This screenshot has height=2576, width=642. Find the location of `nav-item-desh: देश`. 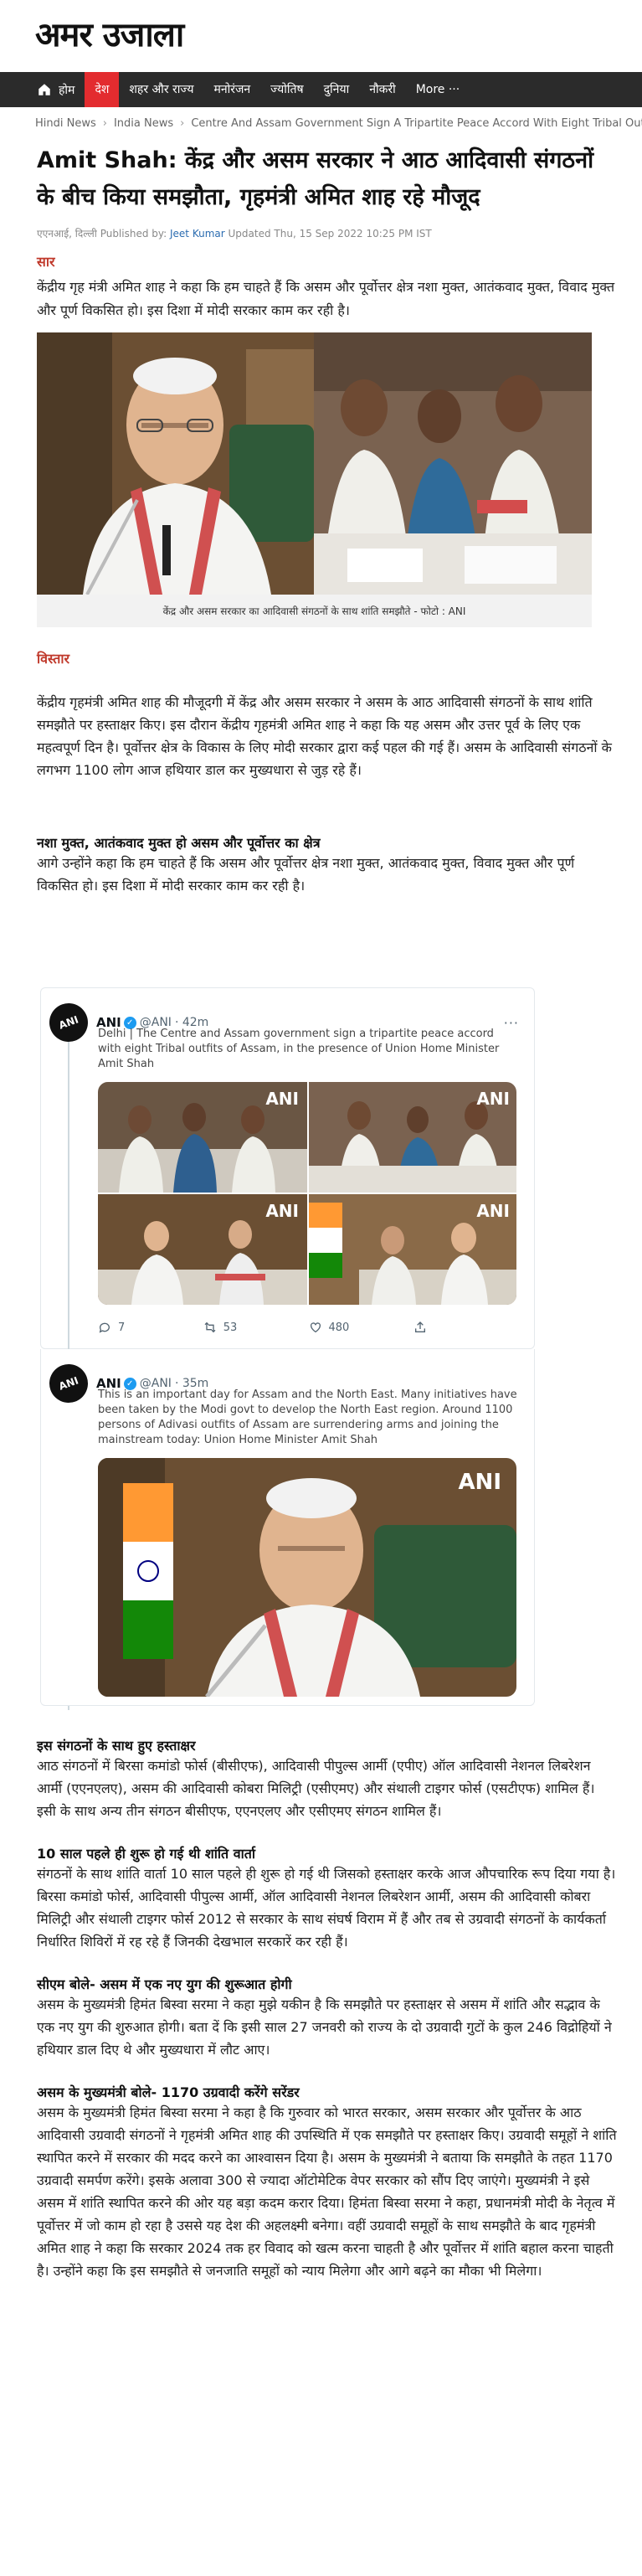

nav-item-desh: देश is located at coordinates (102, 89).